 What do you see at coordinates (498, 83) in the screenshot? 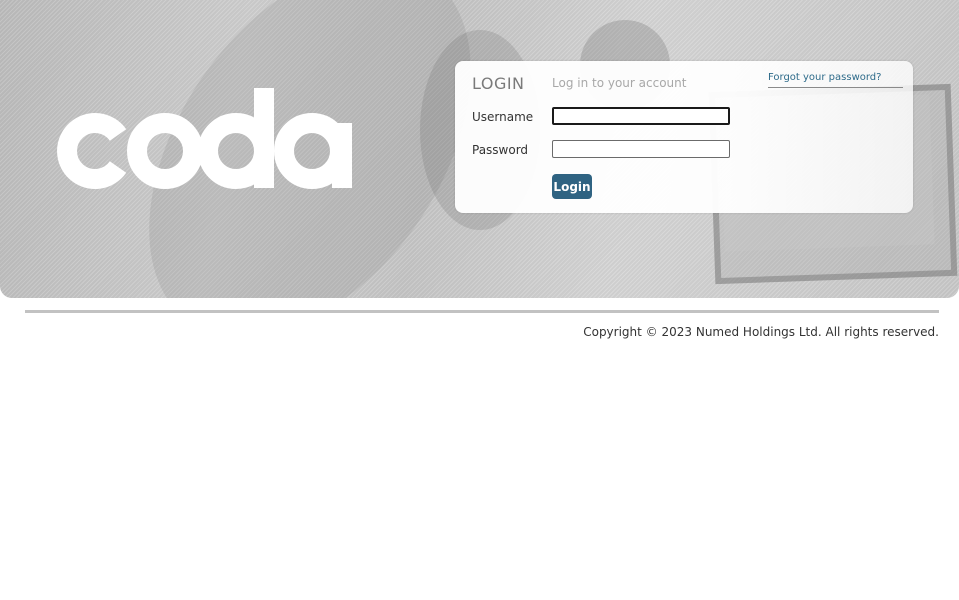
I see `login-title: LOGIN` at bounding box center [498, 83].